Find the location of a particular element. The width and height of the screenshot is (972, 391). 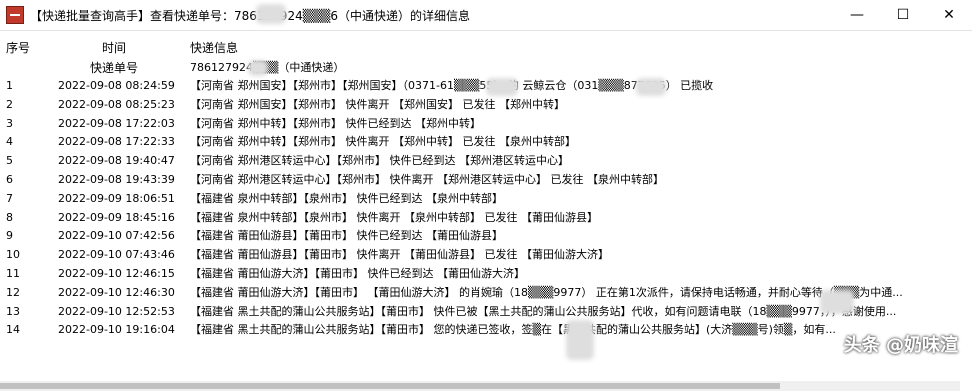

table-header: 序号 时间 快递信息 快递单号 786127924▒▒▒（中通快递） is located at coordinates (486, 55).